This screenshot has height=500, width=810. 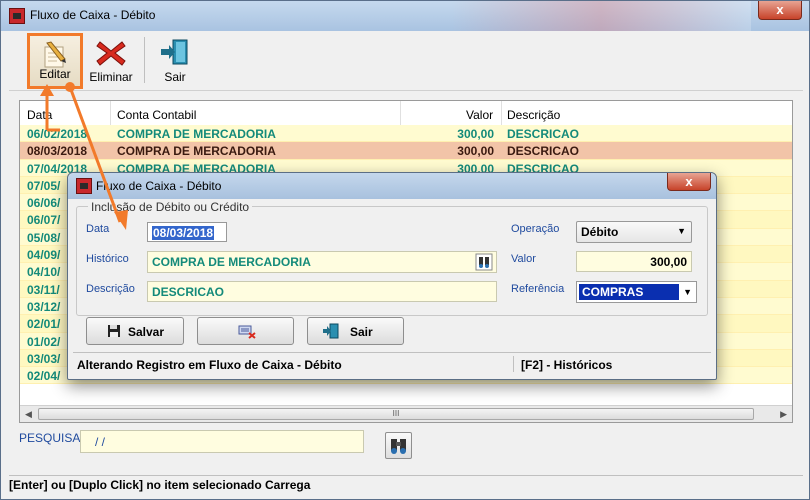 I want to click on dialog-title: Fluxo de Caixa - Débito, so click(x=159, y=186).